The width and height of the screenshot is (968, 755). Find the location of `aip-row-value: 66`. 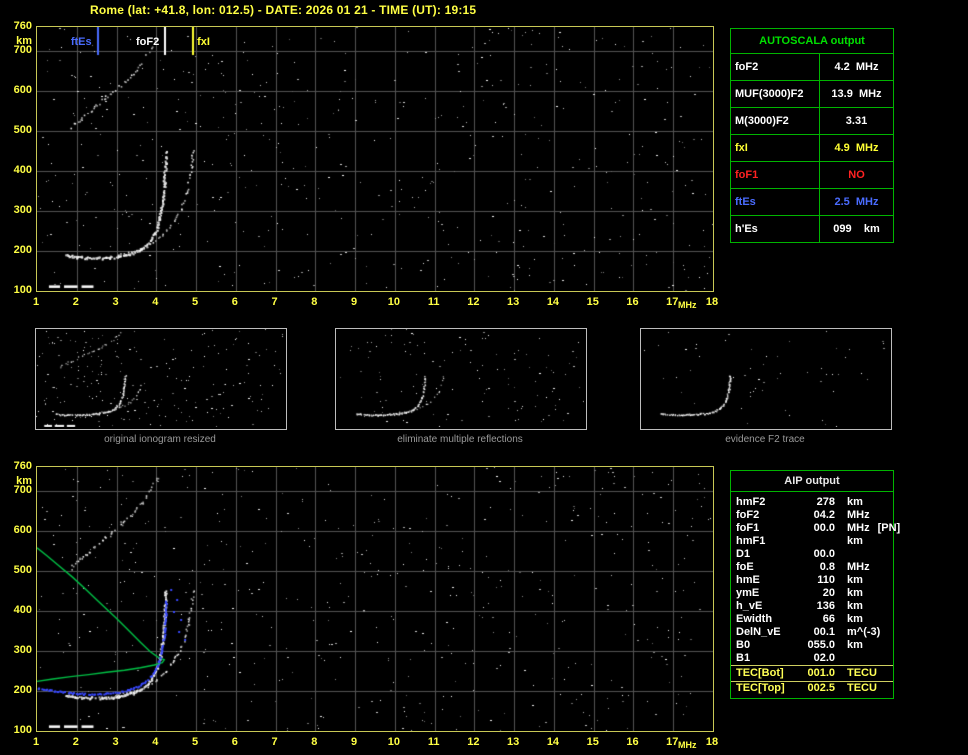

aip-row-value: 66 is located at coordinates (828, 619).